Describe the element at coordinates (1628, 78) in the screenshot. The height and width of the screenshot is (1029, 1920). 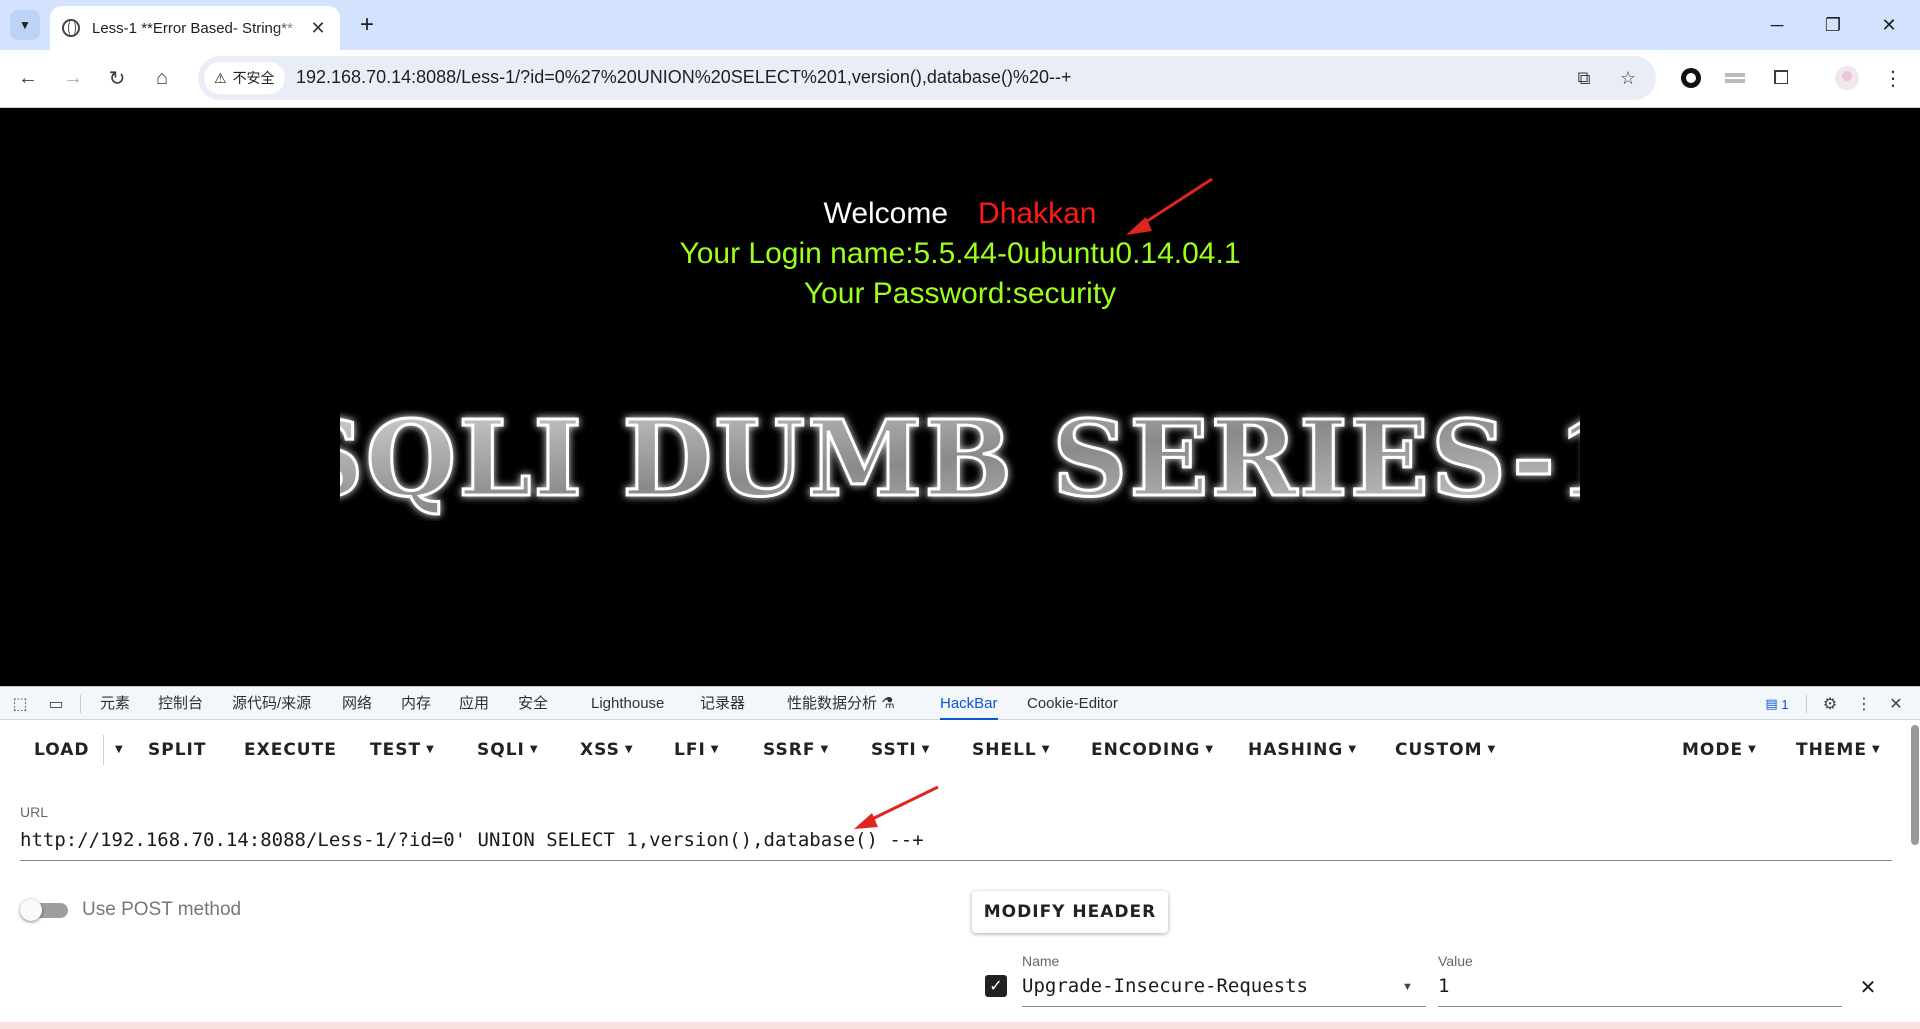
I see `bookmark-star-icon: ☆` at that location.